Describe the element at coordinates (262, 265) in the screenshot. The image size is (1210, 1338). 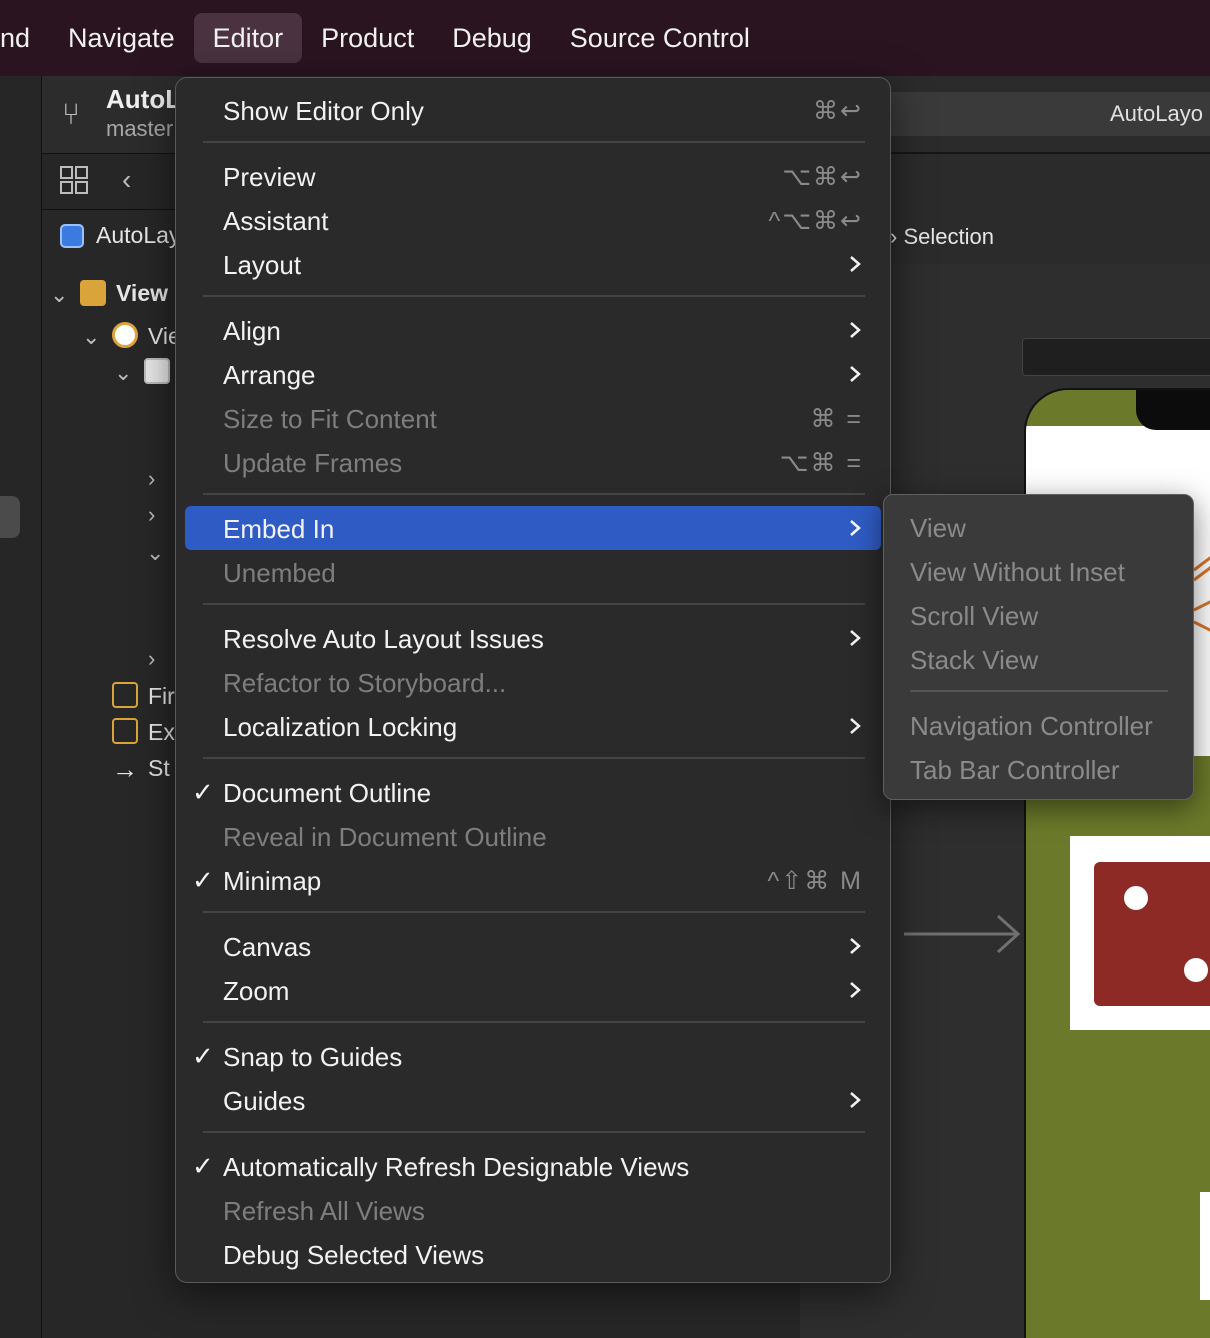
I see `menu-item-label: Layout` at that location.